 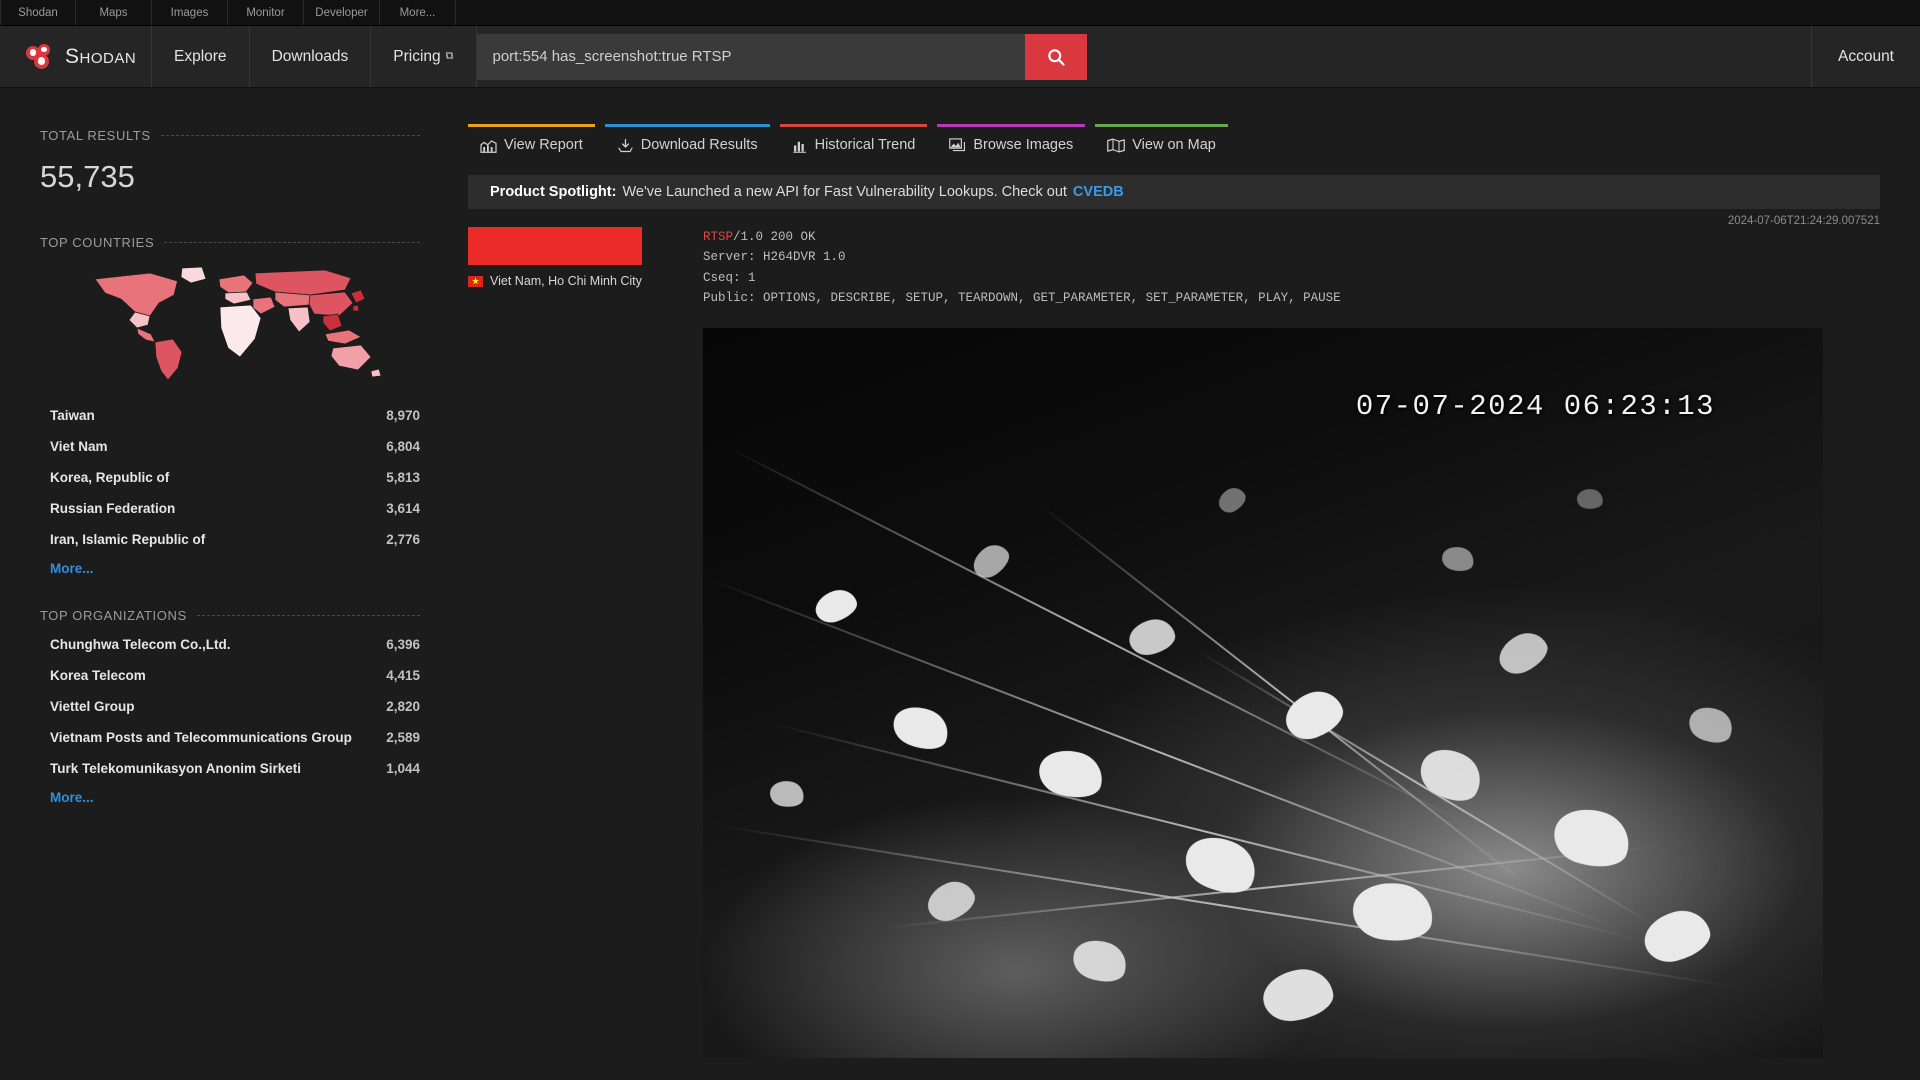 What do you see at coordinates (230, 706) in the screenshot?
I see `organization-row: Viettel Group 2,820` at bounding box center [230, 706].